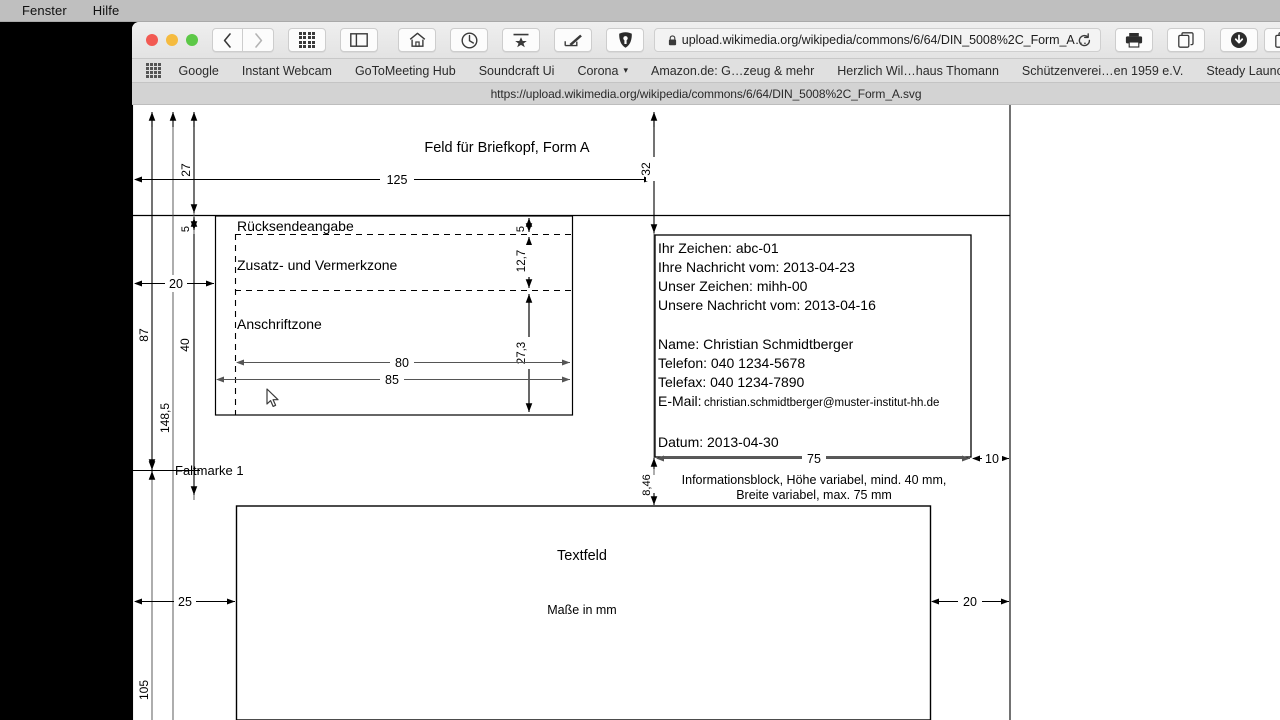 The height and width of the screenshot is (720, 1280). I want to click on bookmark-label: Schützenverei…en 1959 e.V., so click(1102, 70).